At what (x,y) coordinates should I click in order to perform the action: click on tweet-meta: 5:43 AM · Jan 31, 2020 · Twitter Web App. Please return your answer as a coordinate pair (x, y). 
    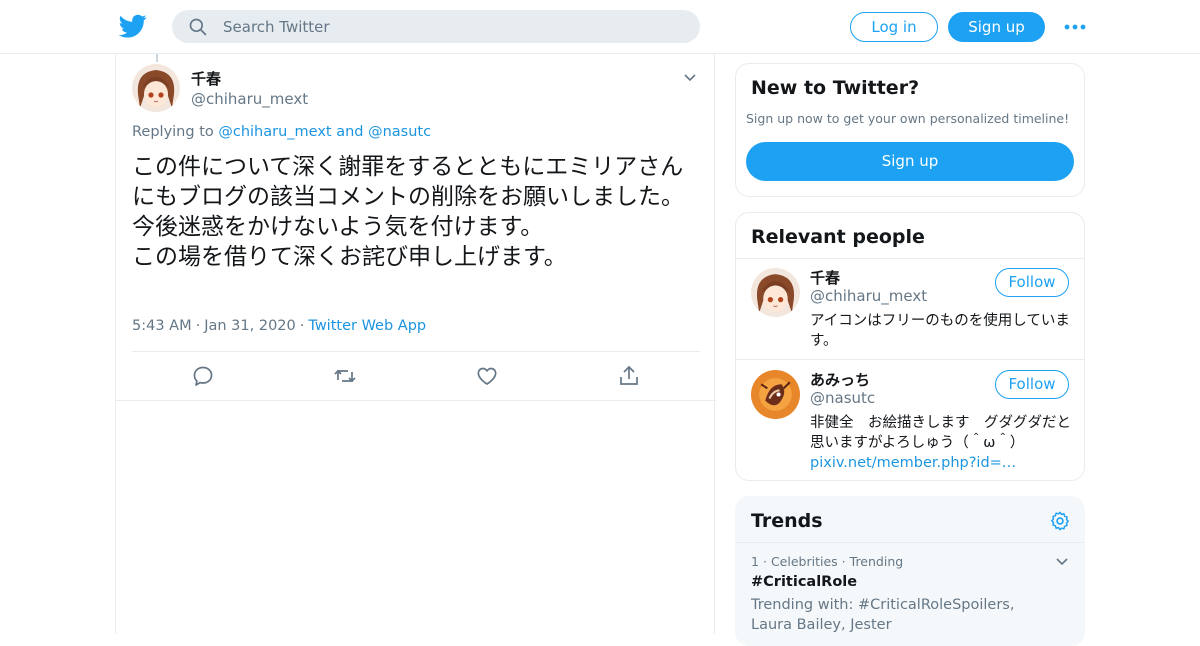
    Looking at the image, I should click on (279, 326).